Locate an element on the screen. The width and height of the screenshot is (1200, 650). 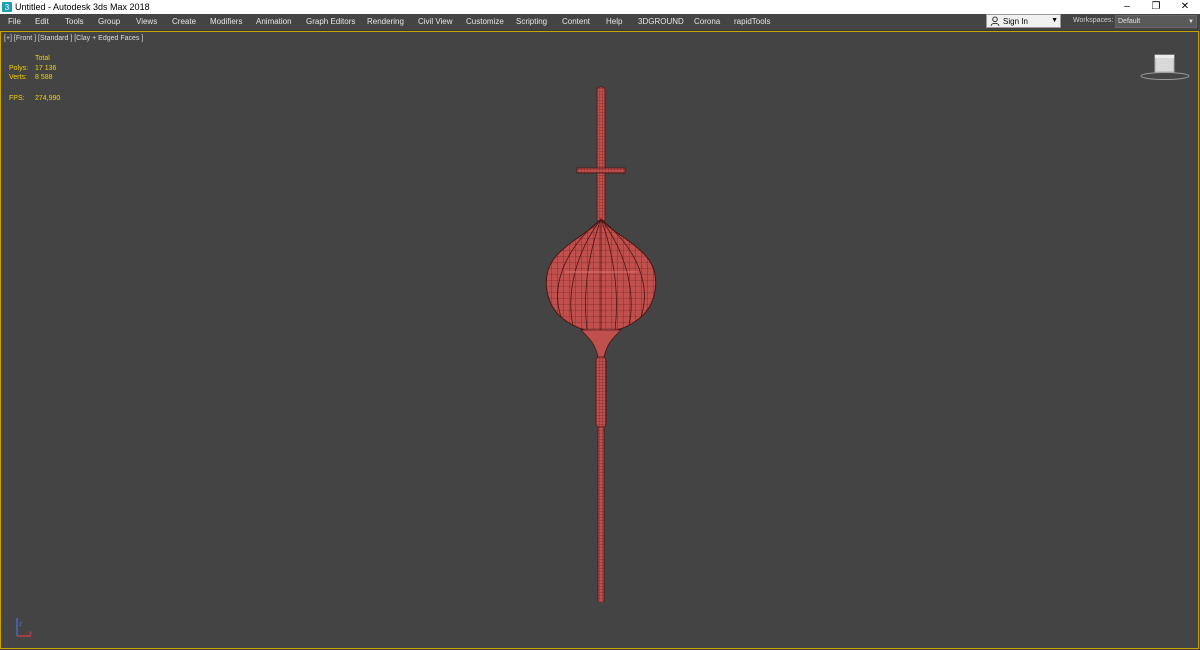
menu-civil-view: Civil View is located at coordinates (435, 22).